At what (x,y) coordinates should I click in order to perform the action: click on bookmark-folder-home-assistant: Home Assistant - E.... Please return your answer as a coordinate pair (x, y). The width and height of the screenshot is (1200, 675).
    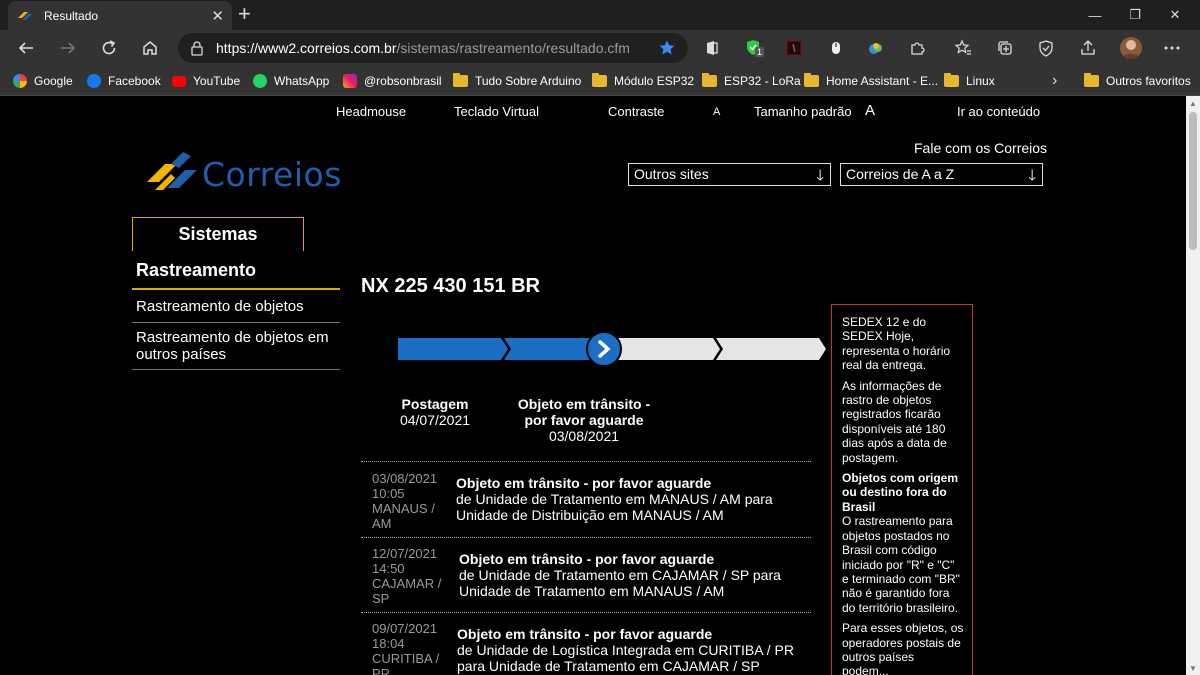
    Looking at the image, I should click on (871, 81).